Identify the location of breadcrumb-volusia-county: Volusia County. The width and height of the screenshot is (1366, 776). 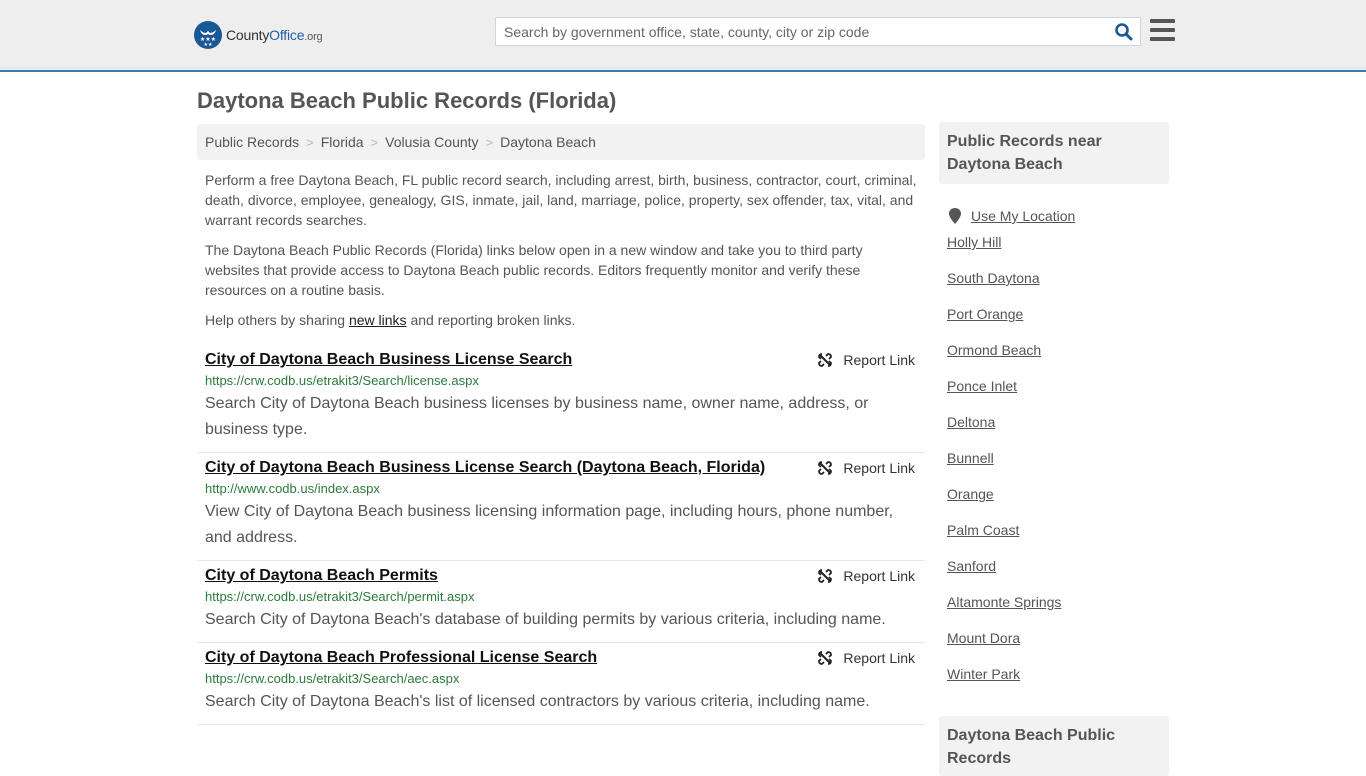
(431, 142).